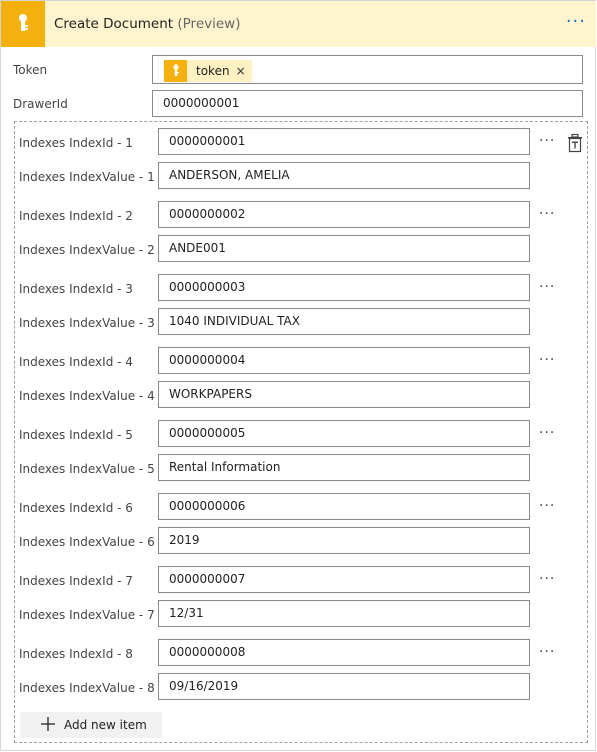 The image size is (597, 752). Describe the element at coordinates (76, 143) in the screenshot. I see `index-id-label: Indexes IndexId - 1` at that location.